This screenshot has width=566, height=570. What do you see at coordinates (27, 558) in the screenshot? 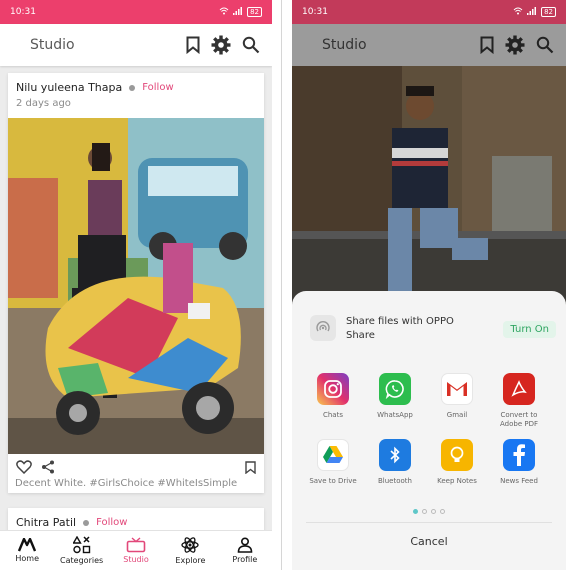
I see `nav-home-label: Home` at bounding box center [27, 558].